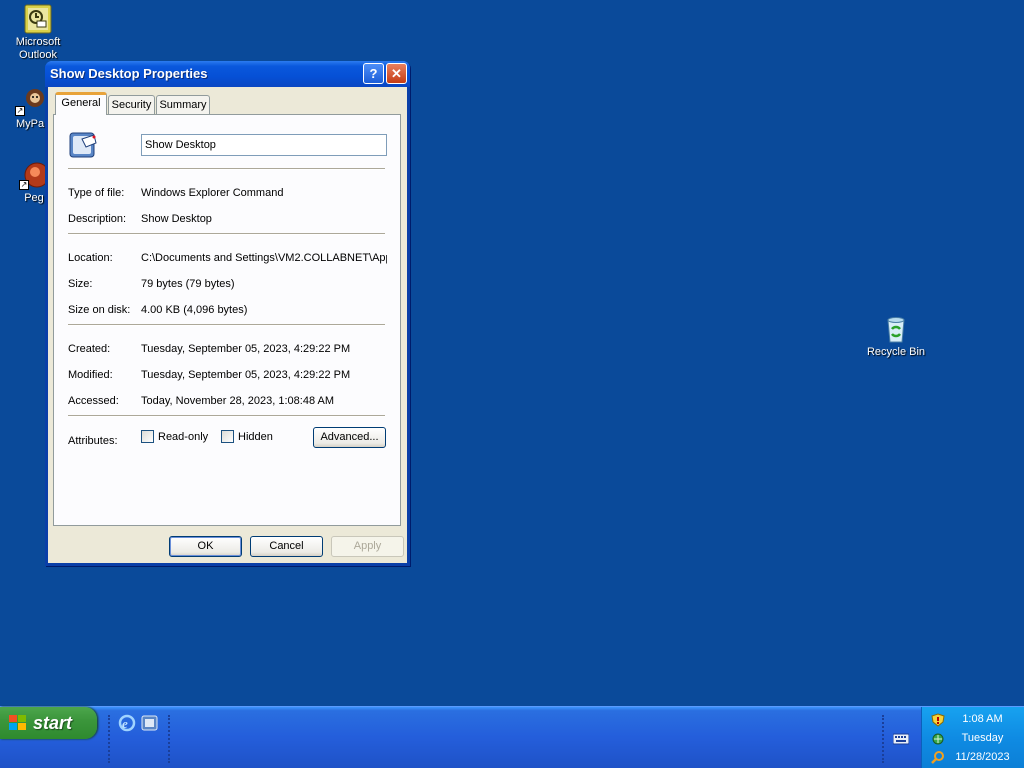  Describe the element at coordinates (246, 375) in the screenshot. I see `modified-value: Tuesday, September 05, 2023, 4:29:22 PM` at that location.